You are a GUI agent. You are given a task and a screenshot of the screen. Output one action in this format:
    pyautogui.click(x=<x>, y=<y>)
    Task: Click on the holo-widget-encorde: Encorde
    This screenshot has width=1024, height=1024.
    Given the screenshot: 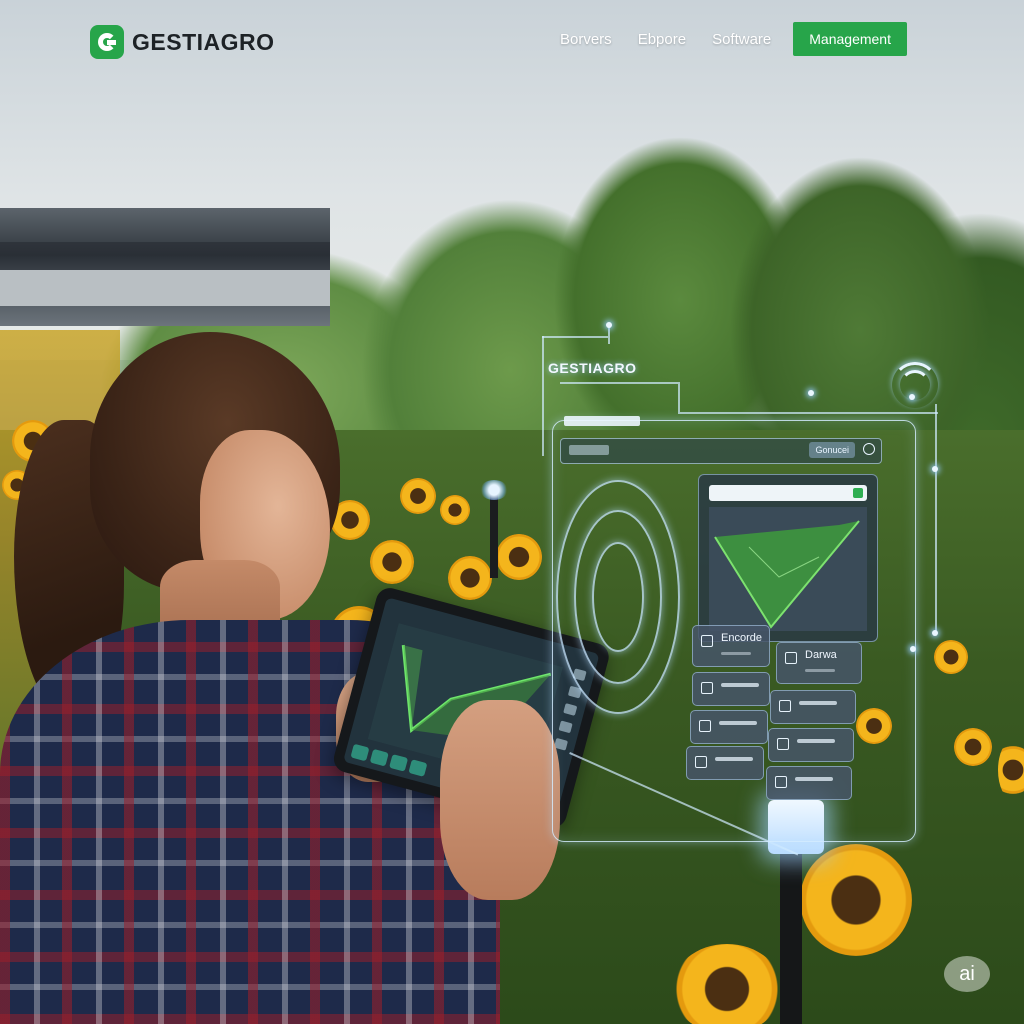 What is the action you would take?
    pyautogui.click(x=731, y=646)
    